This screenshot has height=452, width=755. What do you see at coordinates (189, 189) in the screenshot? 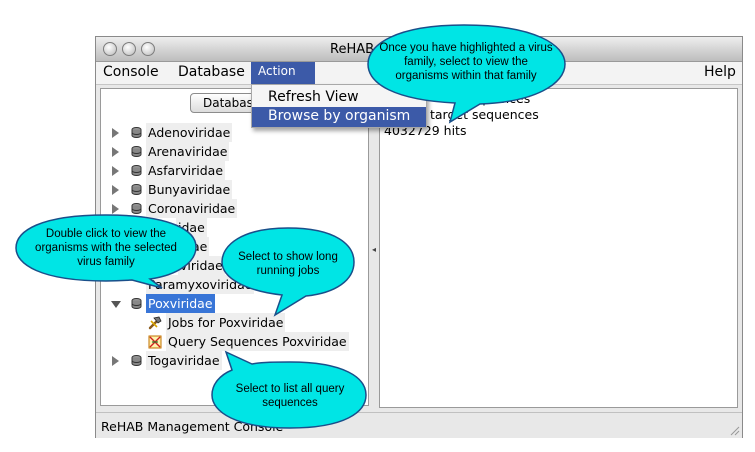
I see `tree-item-label: Bunyaviridae` at bounding box center [189, 189].